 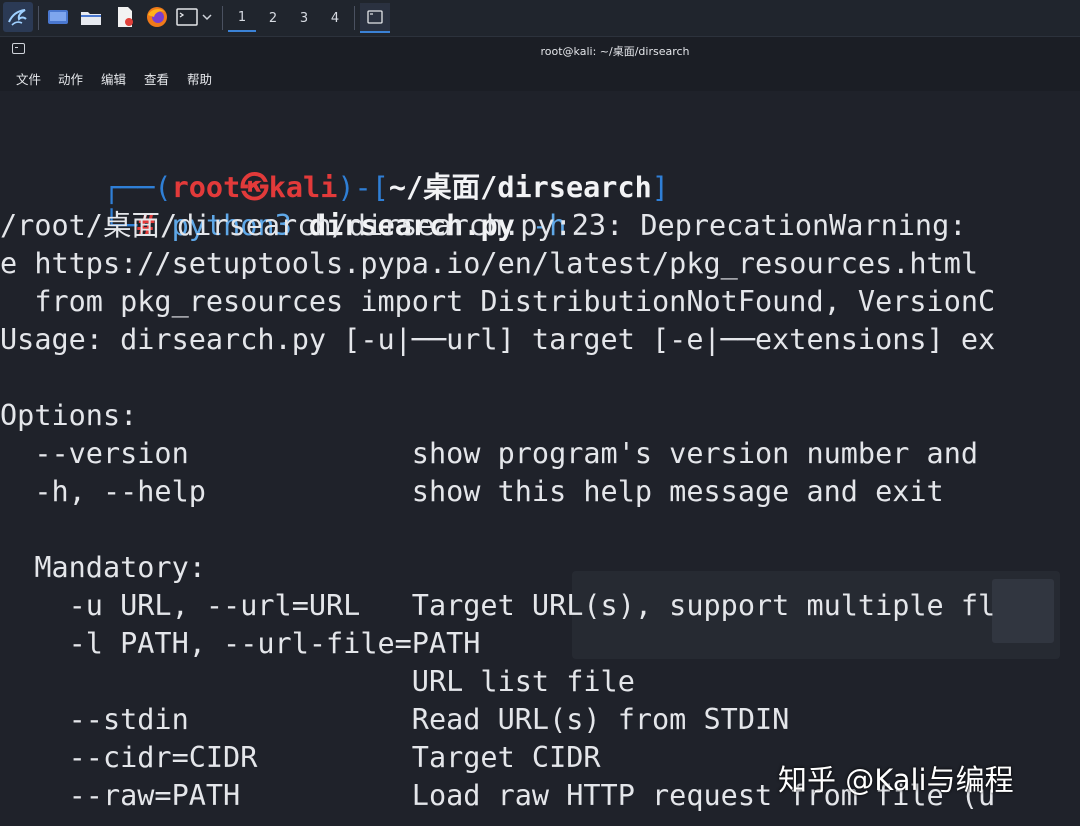 I want to click on output-line: Mandatory:, so click(x=103, y=567).